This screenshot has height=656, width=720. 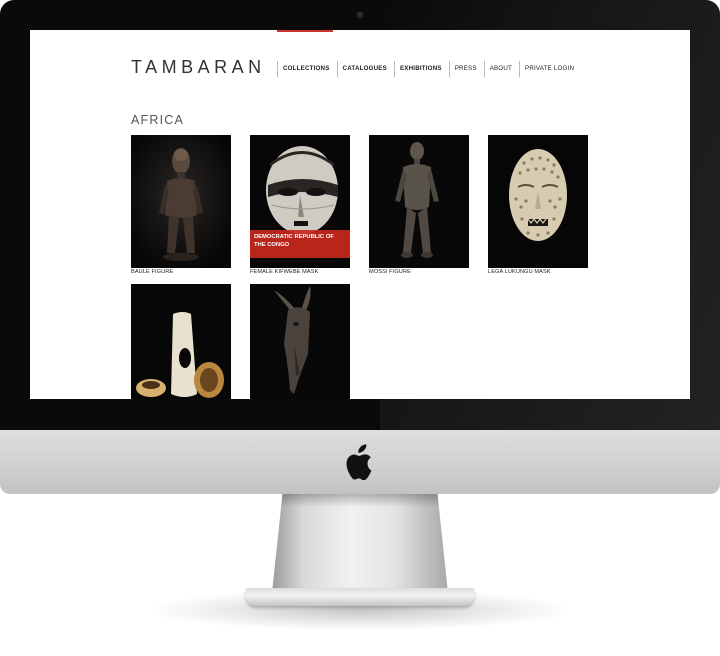 I want to click on collection-item: LEGA LUKUNGU MASK, so click(x=538, y=205).